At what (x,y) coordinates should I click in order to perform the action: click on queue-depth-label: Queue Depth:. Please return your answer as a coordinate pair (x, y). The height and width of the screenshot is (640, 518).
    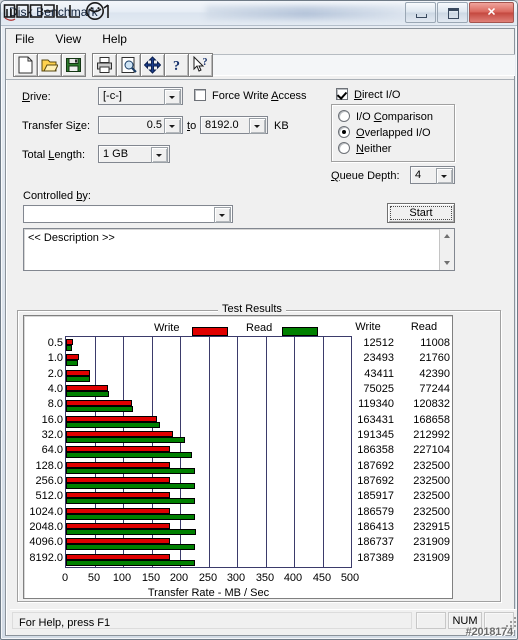
    Looking at the image, I should click on (365, 176).